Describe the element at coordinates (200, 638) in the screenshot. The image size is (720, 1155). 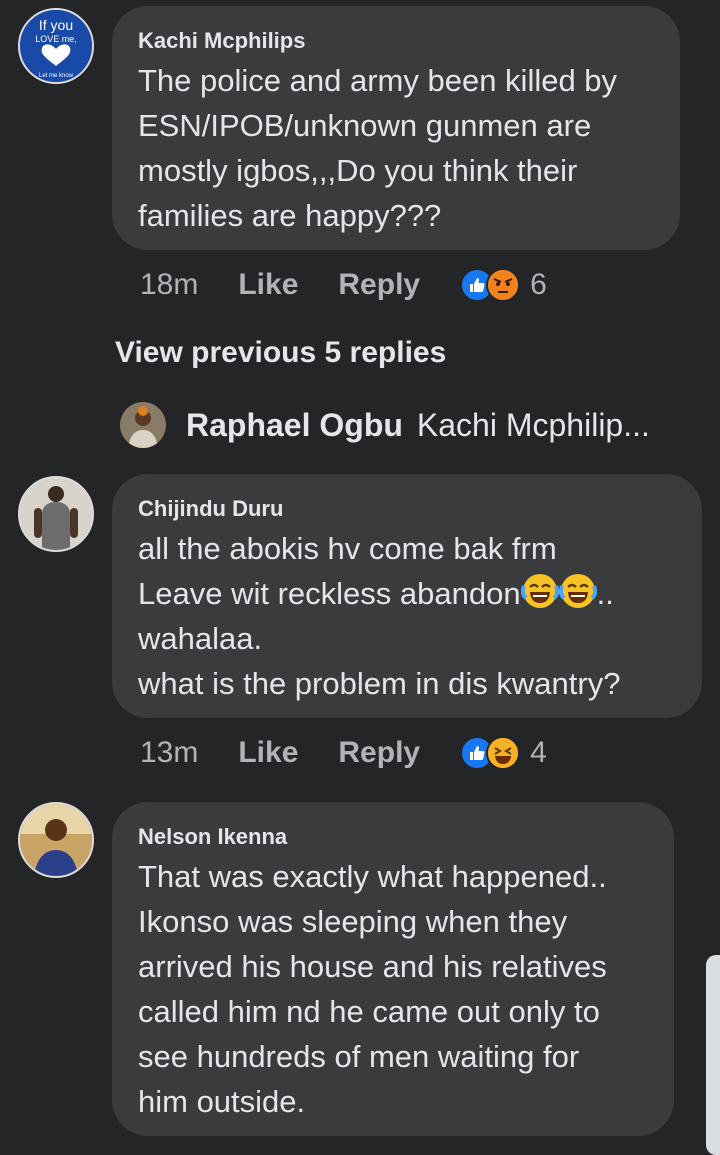
I see `comment-line: wahalaa.` at that location.